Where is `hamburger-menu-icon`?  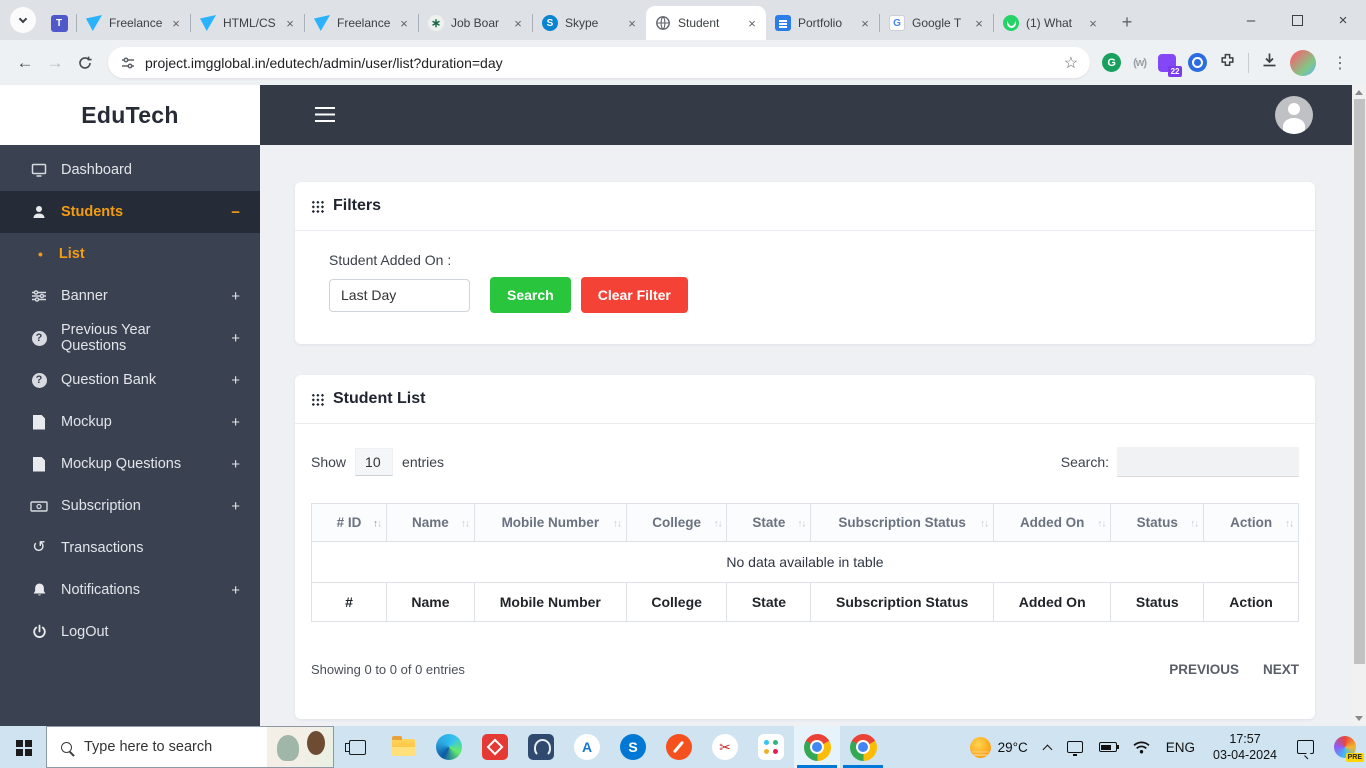
hamburger-menu-icon is located at coordinates (326, 115).